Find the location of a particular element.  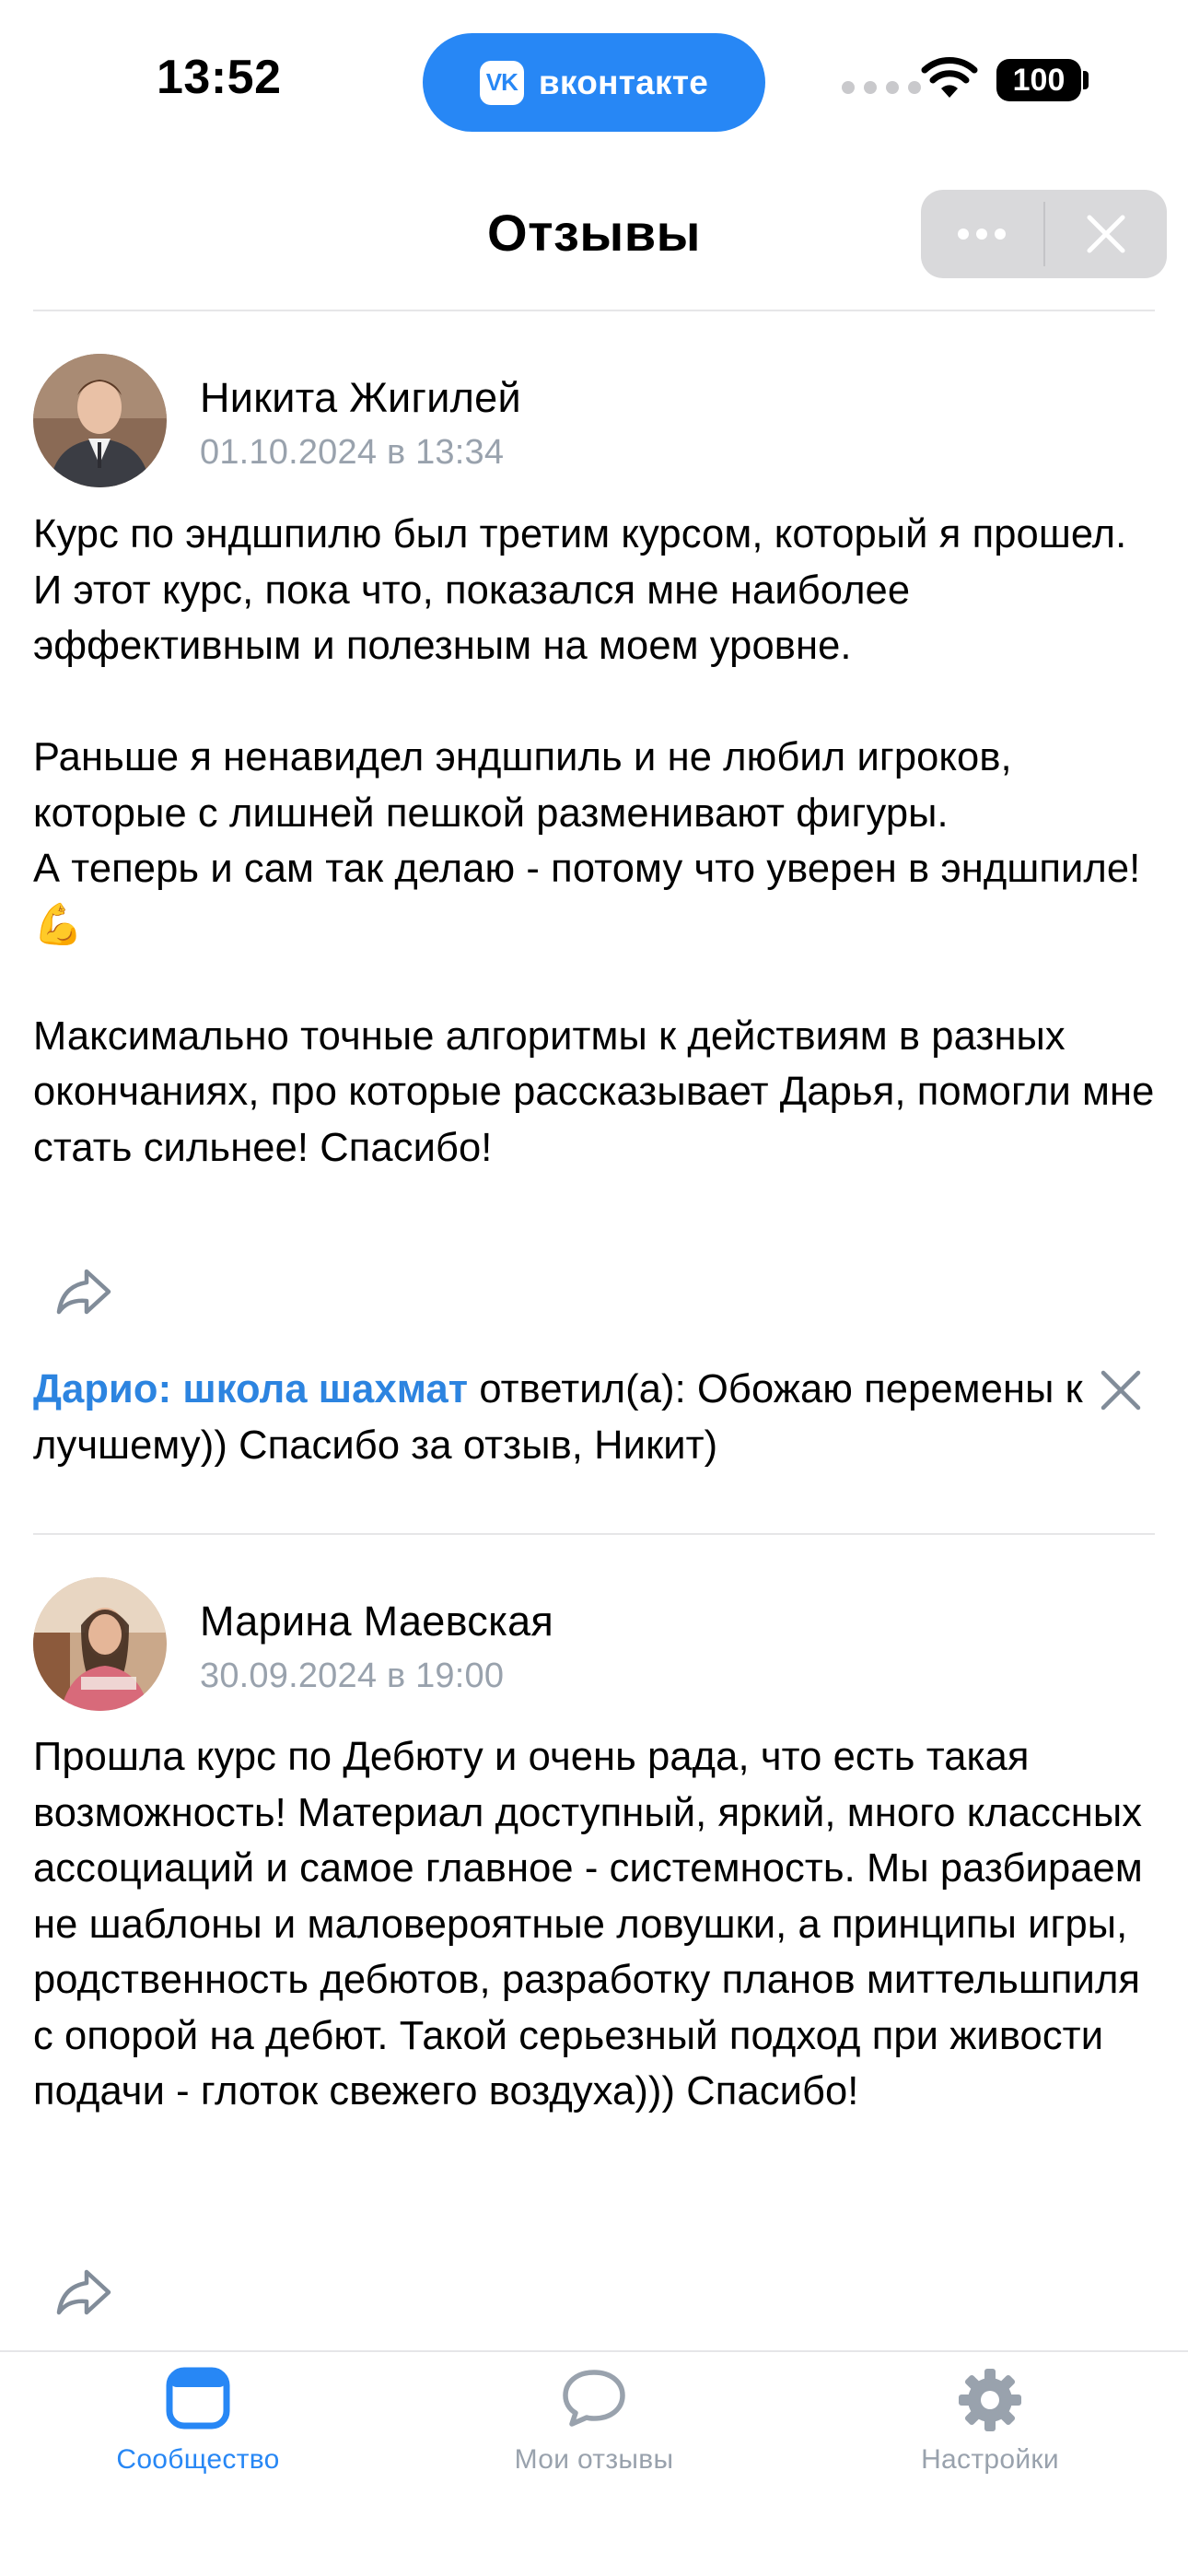

tab-label: Мои отзывы is located at coordinates (594, 2459).